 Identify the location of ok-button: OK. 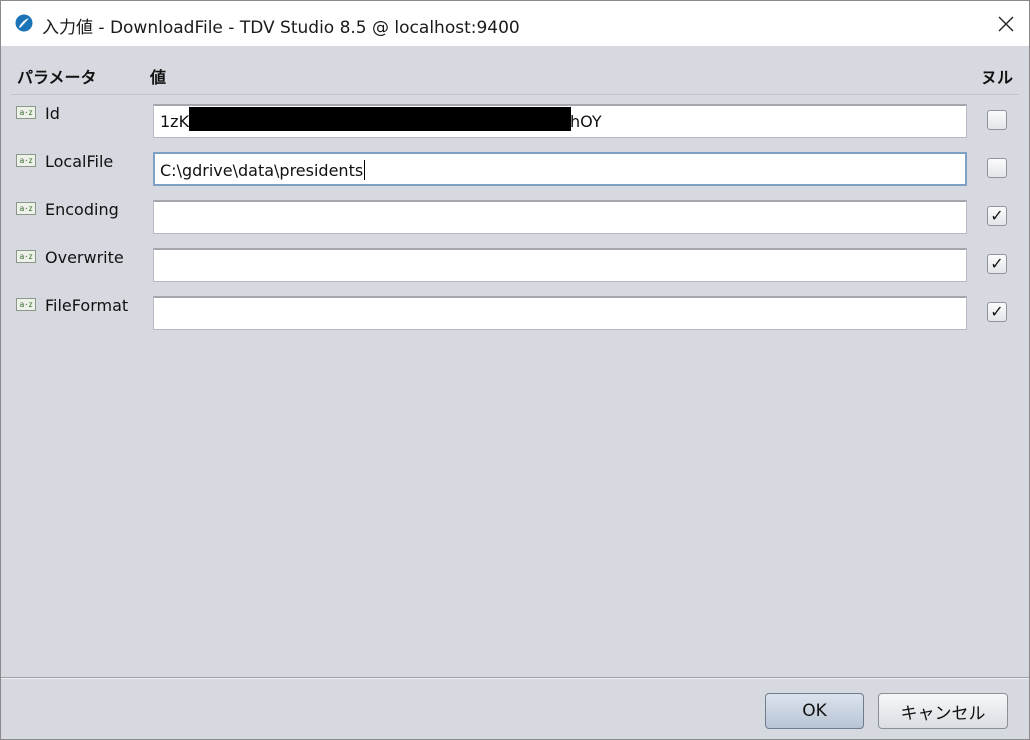
(814, 711).